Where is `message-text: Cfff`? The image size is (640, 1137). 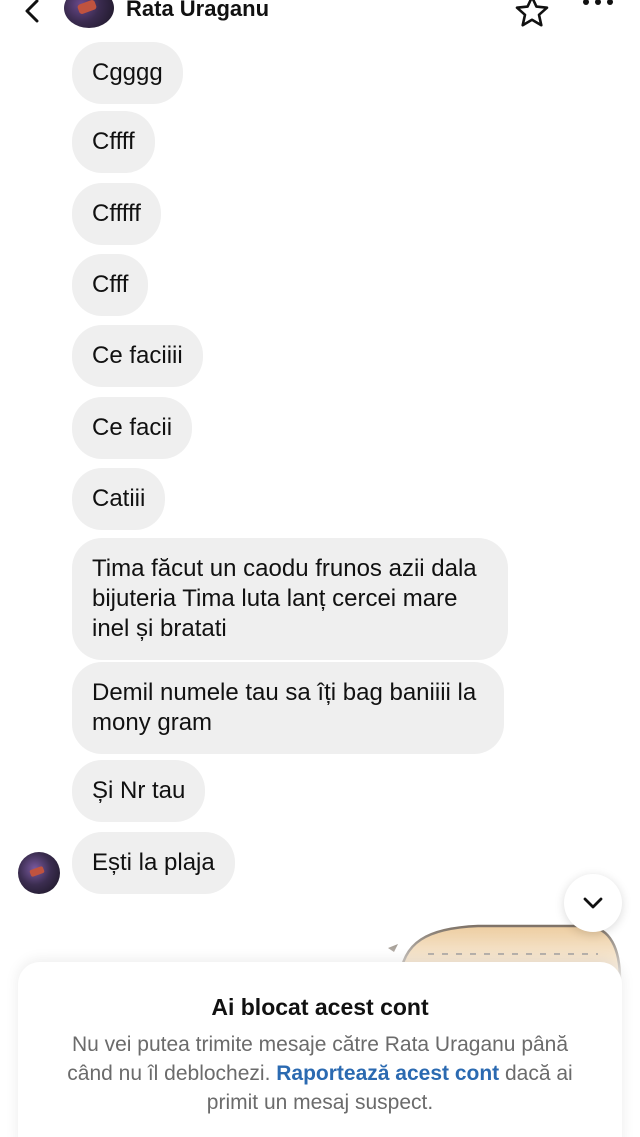 message-text: Cfff is located at coordinates (110, 284).